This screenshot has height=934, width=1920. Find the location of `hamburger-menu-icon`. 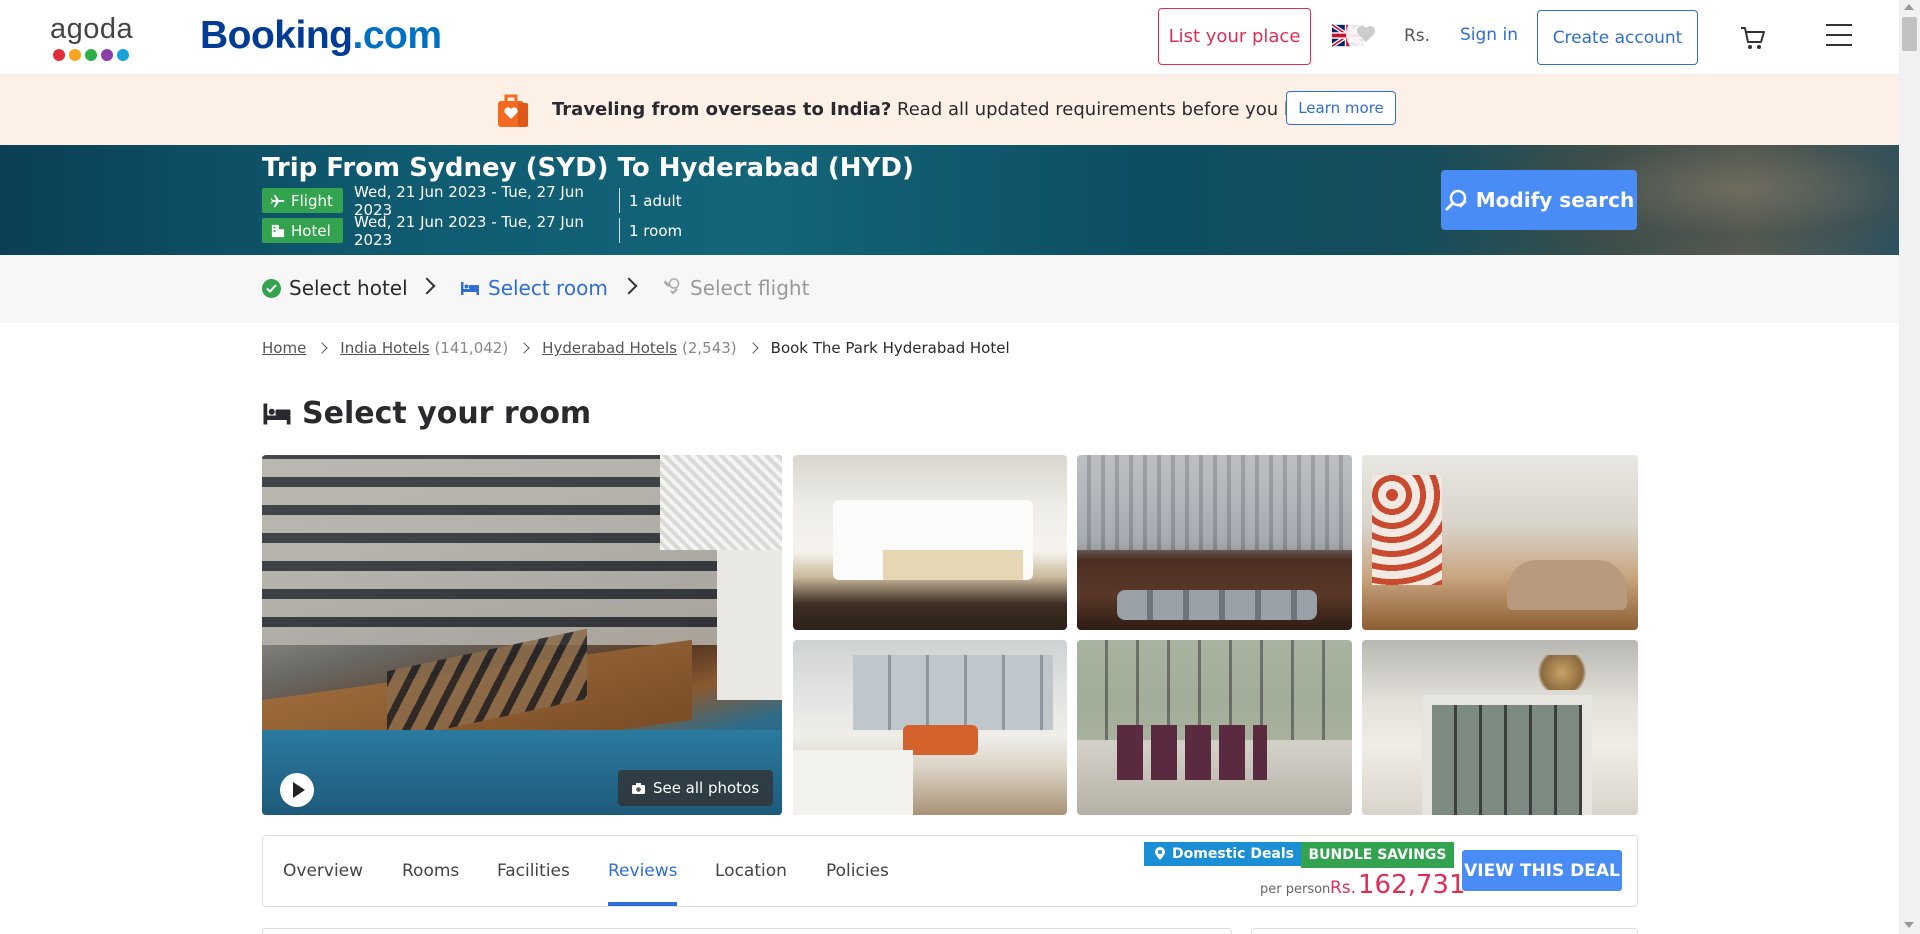

hamburger-menu-icon is located at coordinates (1839, 35).